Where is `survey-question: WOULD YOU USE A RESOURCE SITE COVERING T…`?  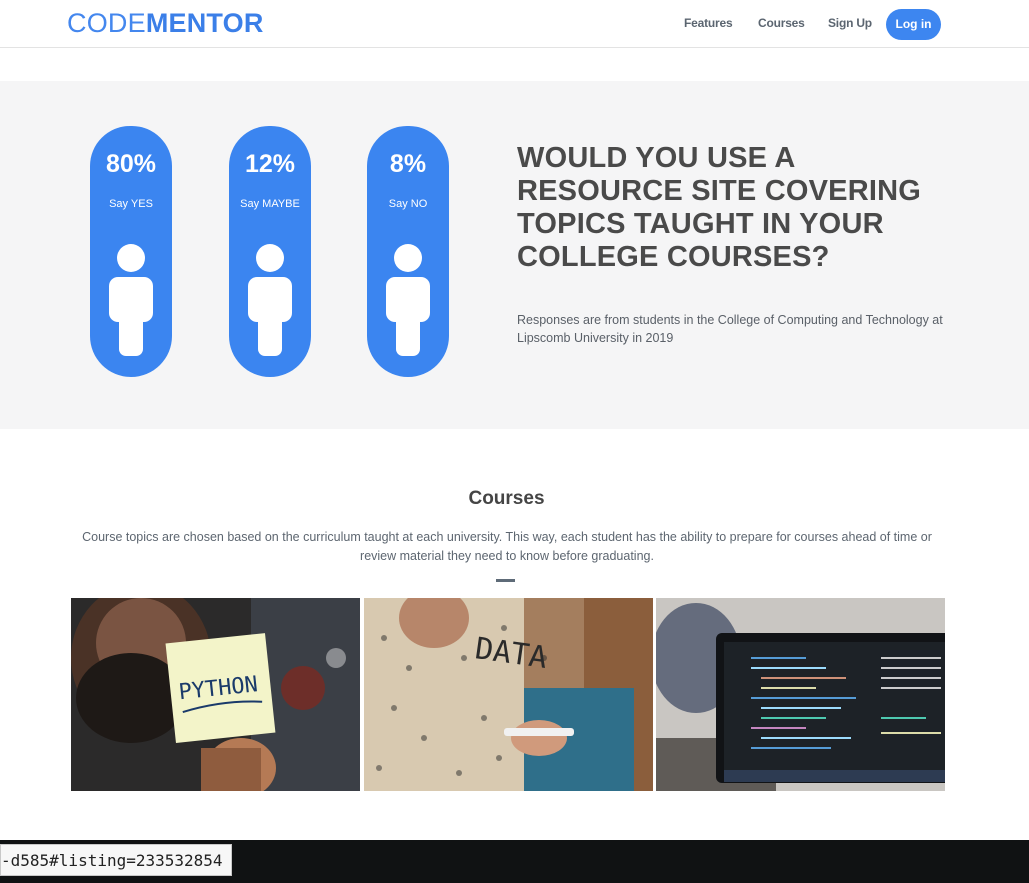
survey-question: WOULD YOU USE A RESOURCE SITE COVERING T… is located at coordinates (719, 207).